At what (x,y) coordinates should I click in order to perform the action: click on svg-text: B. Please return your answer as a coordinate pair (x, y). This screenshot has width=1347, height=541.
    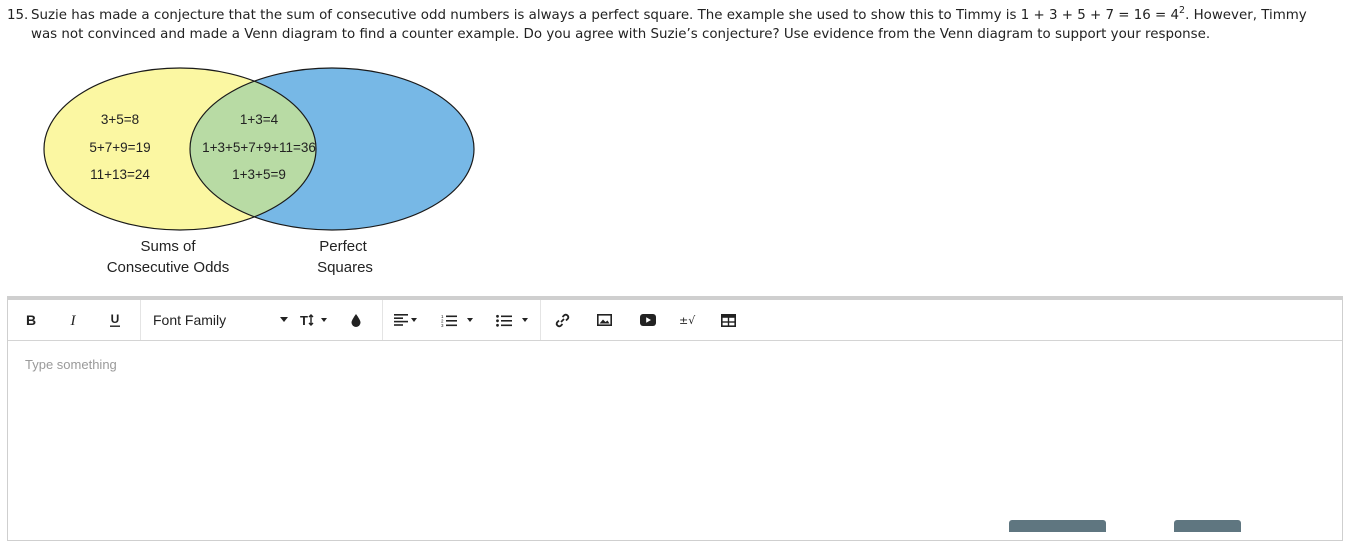
    Looking at the image, I should click on (31, 320).